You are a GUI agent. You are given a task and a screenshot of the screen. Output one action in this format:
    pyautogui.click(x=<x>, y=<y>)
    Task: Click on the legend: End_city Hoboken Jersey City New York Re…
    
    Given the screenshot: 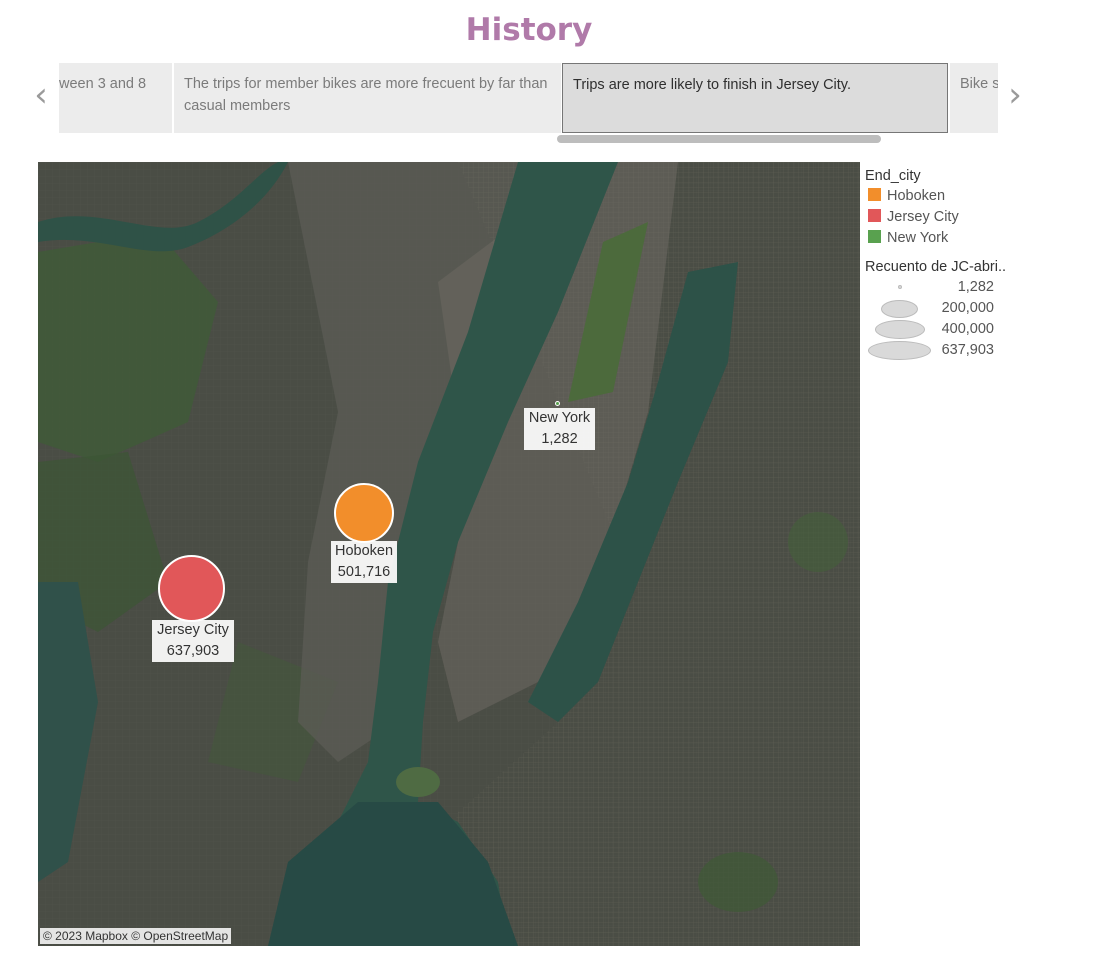 What is the action you would take?
    pyautogui.click(x=950, y=263)
    